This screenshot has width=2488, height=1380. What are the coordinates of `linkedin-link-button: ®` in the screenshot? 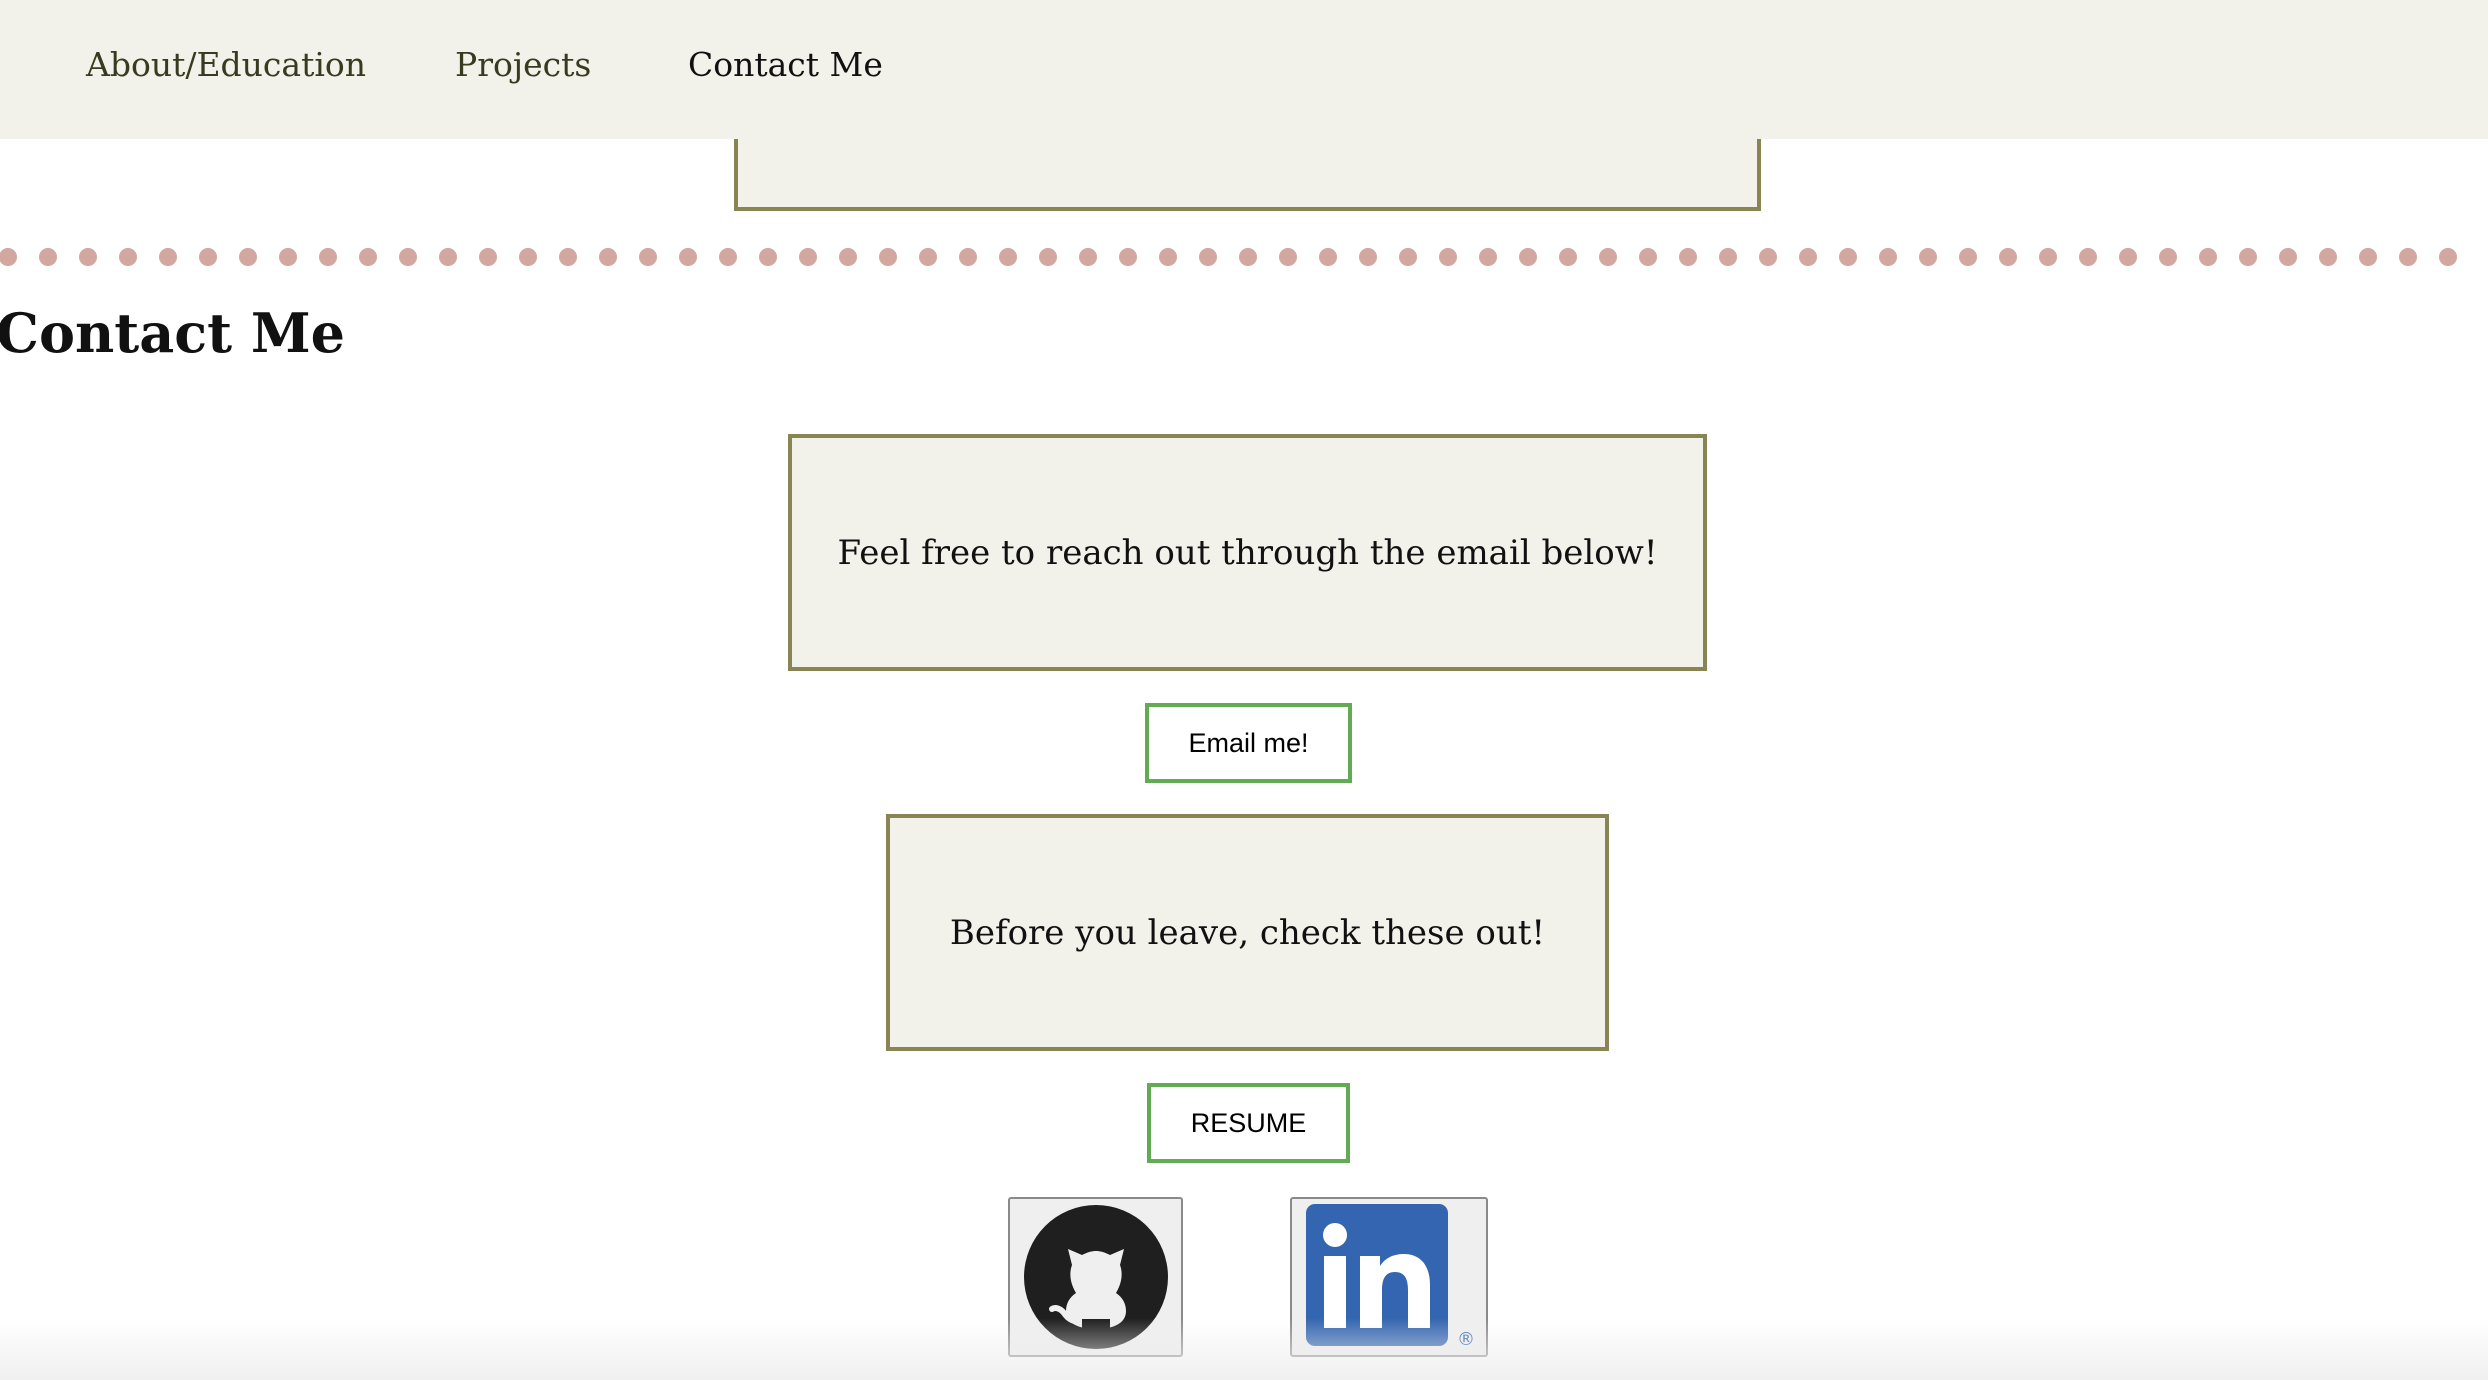 It's located at (1389, 1277).